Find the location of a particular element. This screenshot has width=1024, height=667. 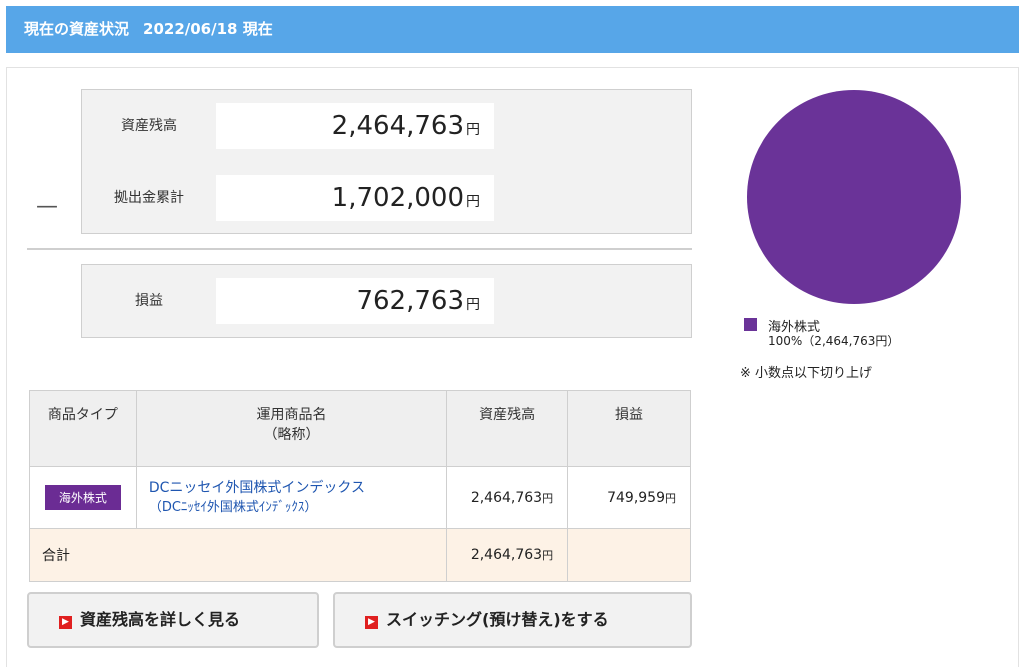

profit-label: 損益 is located at coordinates (149, 301).